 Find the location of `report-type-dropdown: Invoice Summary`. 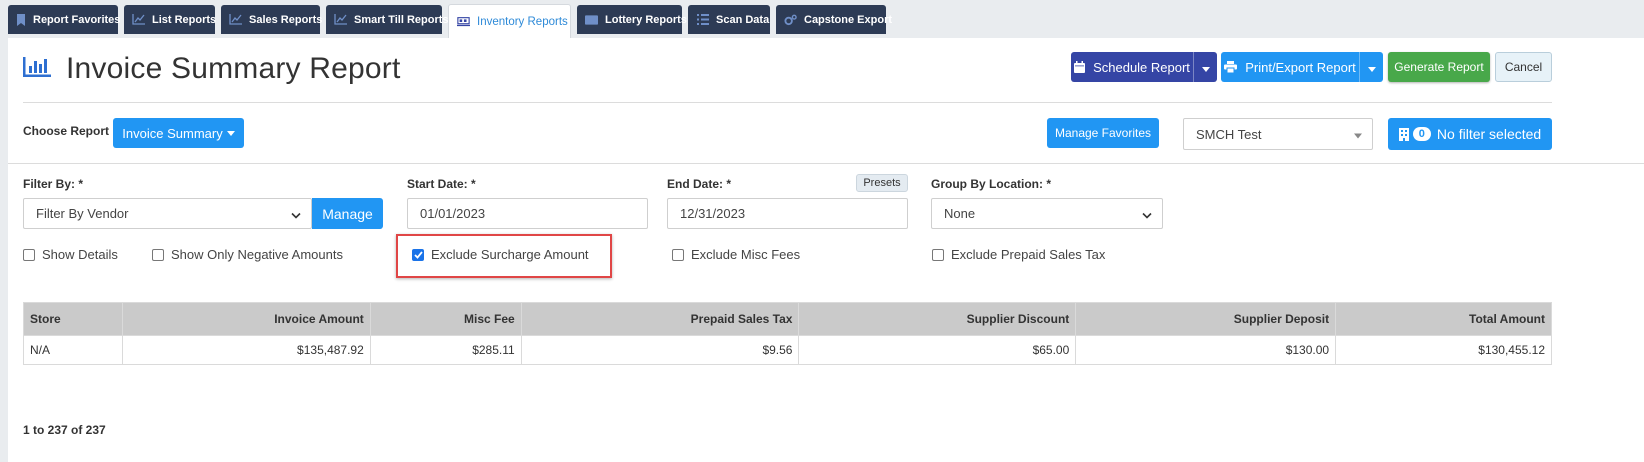

report-type-dropdown: Invoice Summary is located at coordinates (178, 133).